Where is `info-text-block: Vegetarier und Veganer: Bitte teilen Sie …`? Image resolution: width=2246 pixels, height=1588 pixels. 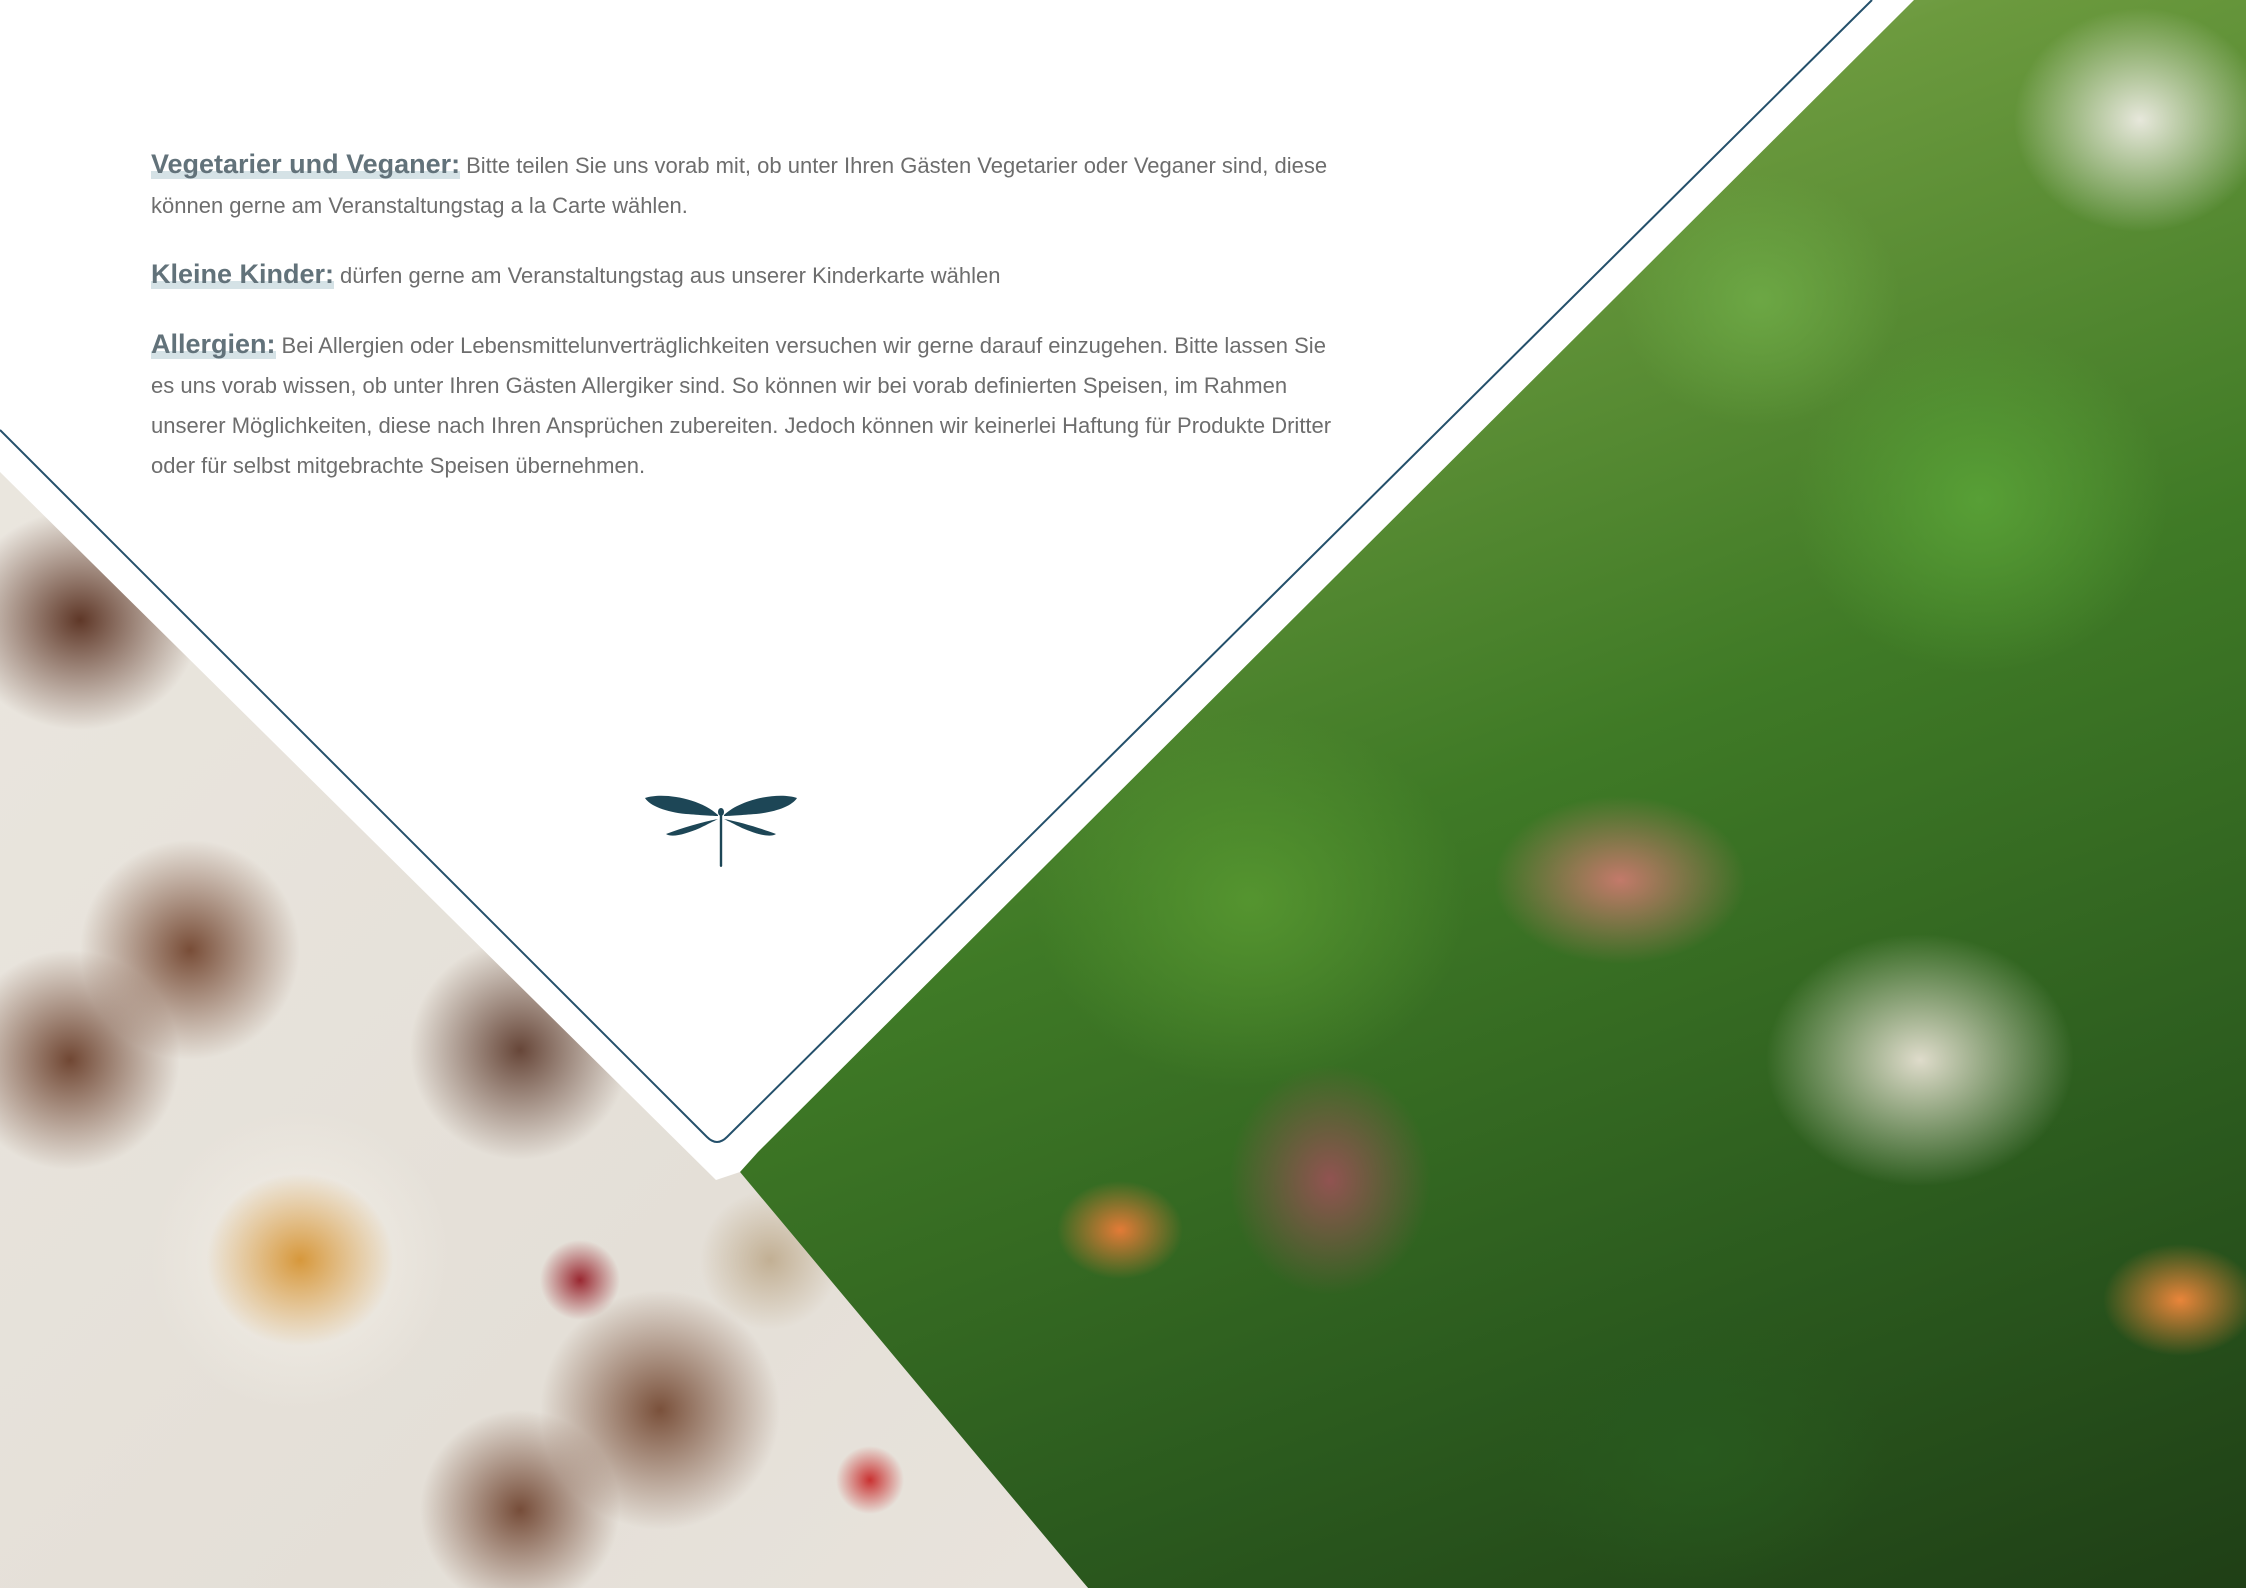
info-text-block: Vegetarier und Veganer: Bitte teilen Sie … is located at coordinates (751, 329).